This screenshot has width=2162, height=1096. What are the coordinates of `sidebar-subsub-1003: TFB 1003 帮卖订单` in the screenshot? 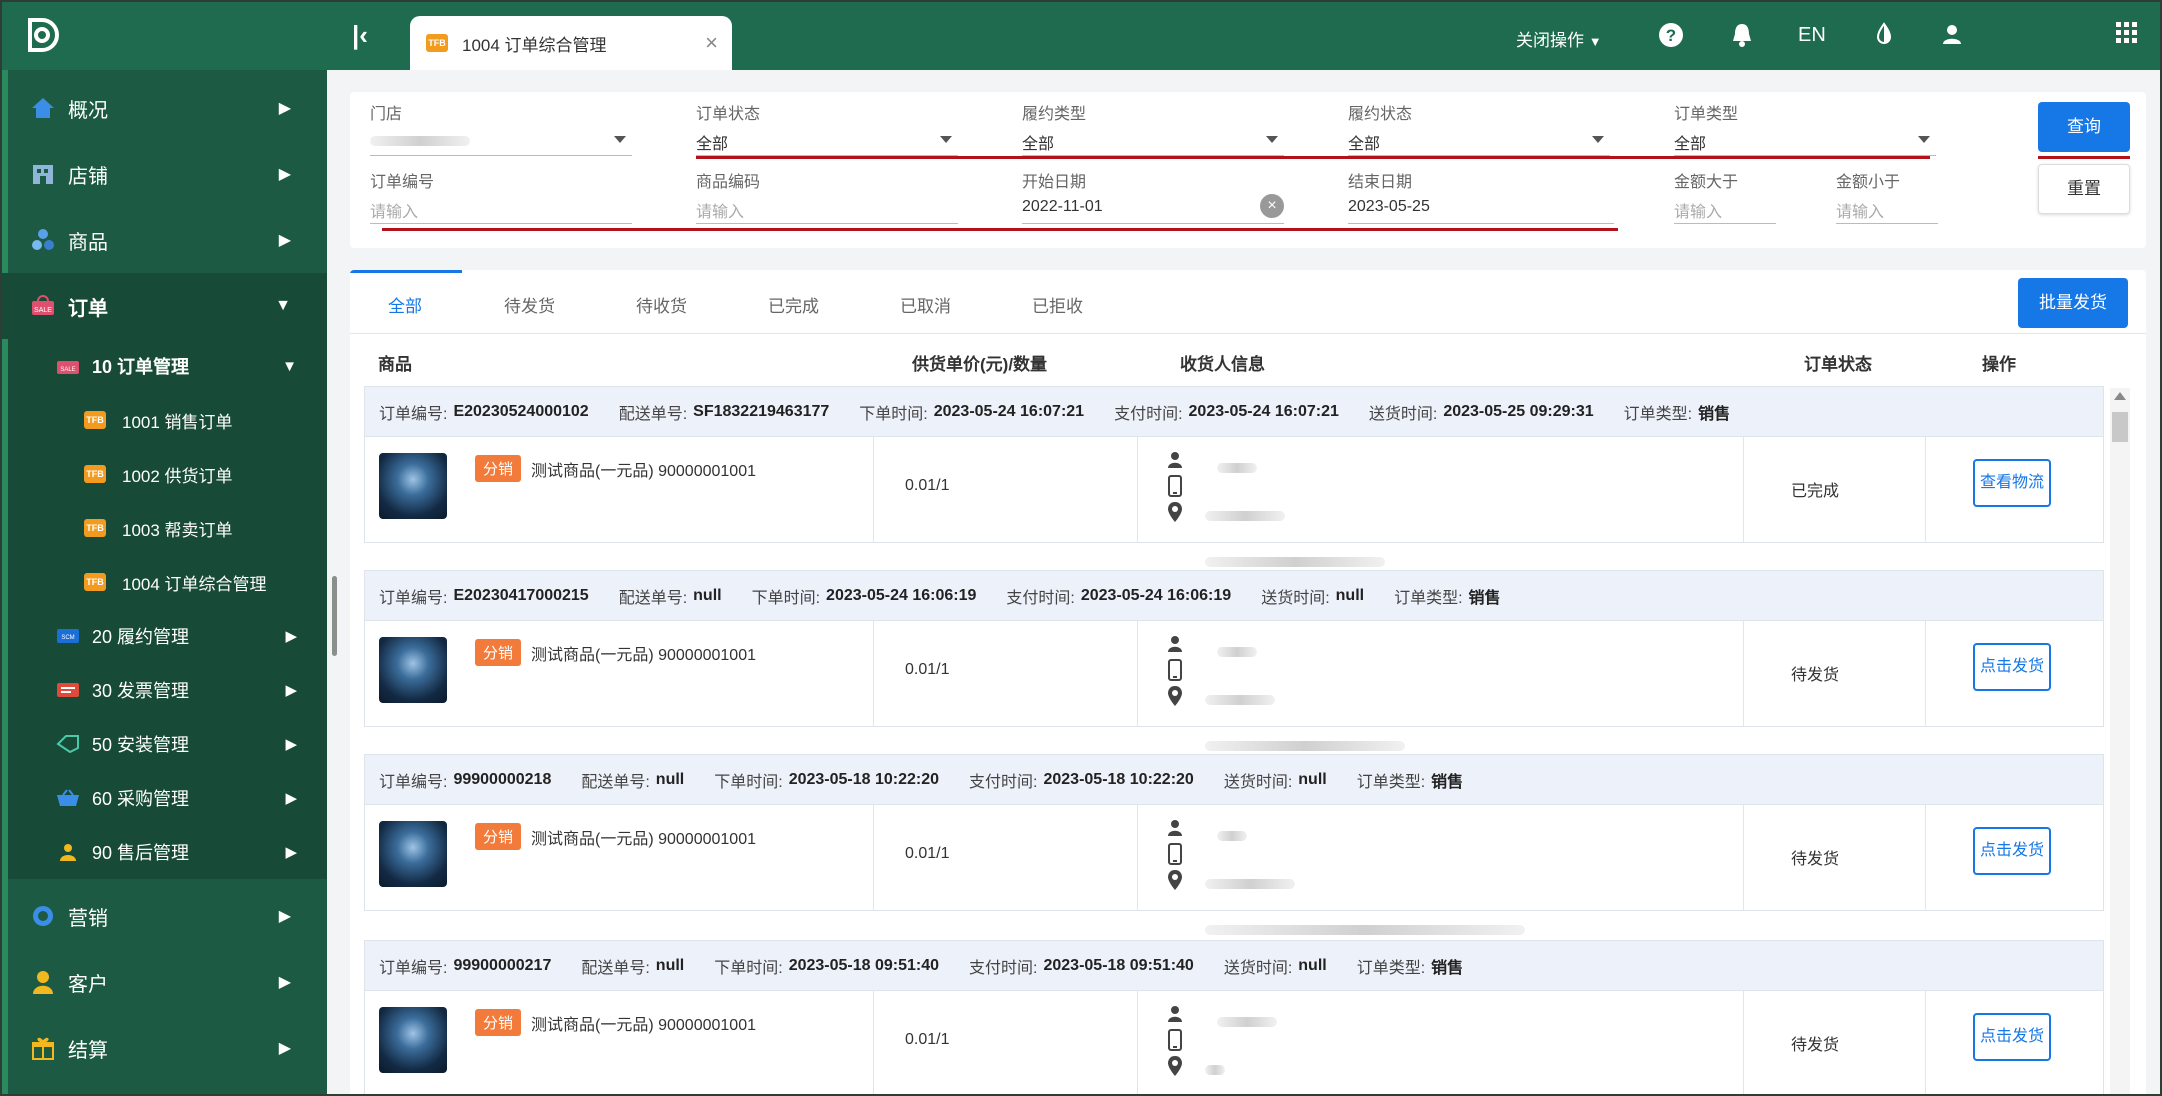 It's located at (167, 528).